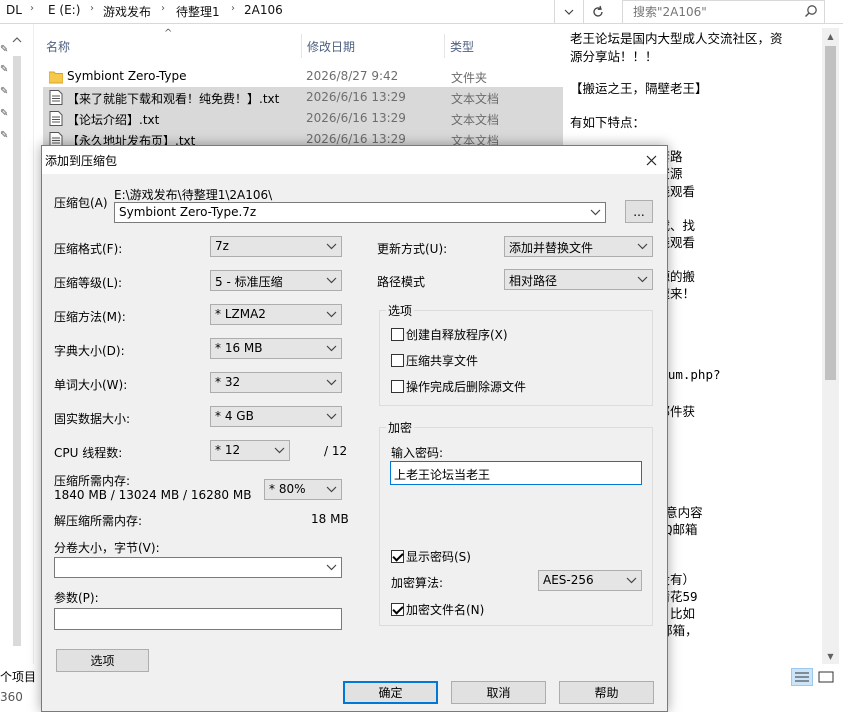 The width and height of the screenshot is (843, 712). I want to click on dict-label: 字典大小(D):, so click(89, 351).